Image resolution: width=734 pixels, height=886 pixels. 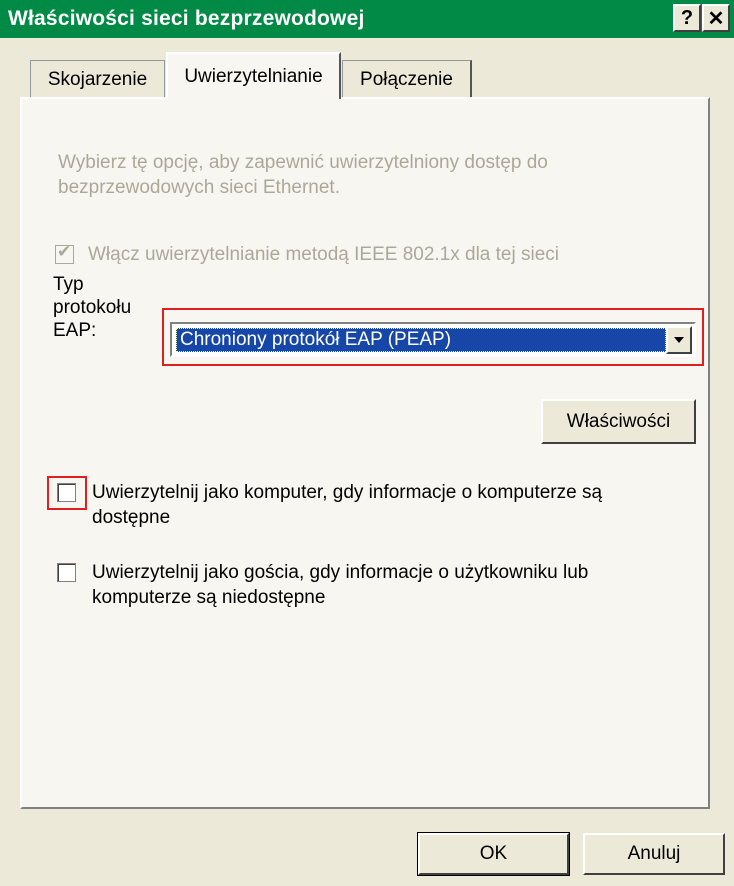 I want to click on checkmark-icon: ✔, so click(x=64, y=251).